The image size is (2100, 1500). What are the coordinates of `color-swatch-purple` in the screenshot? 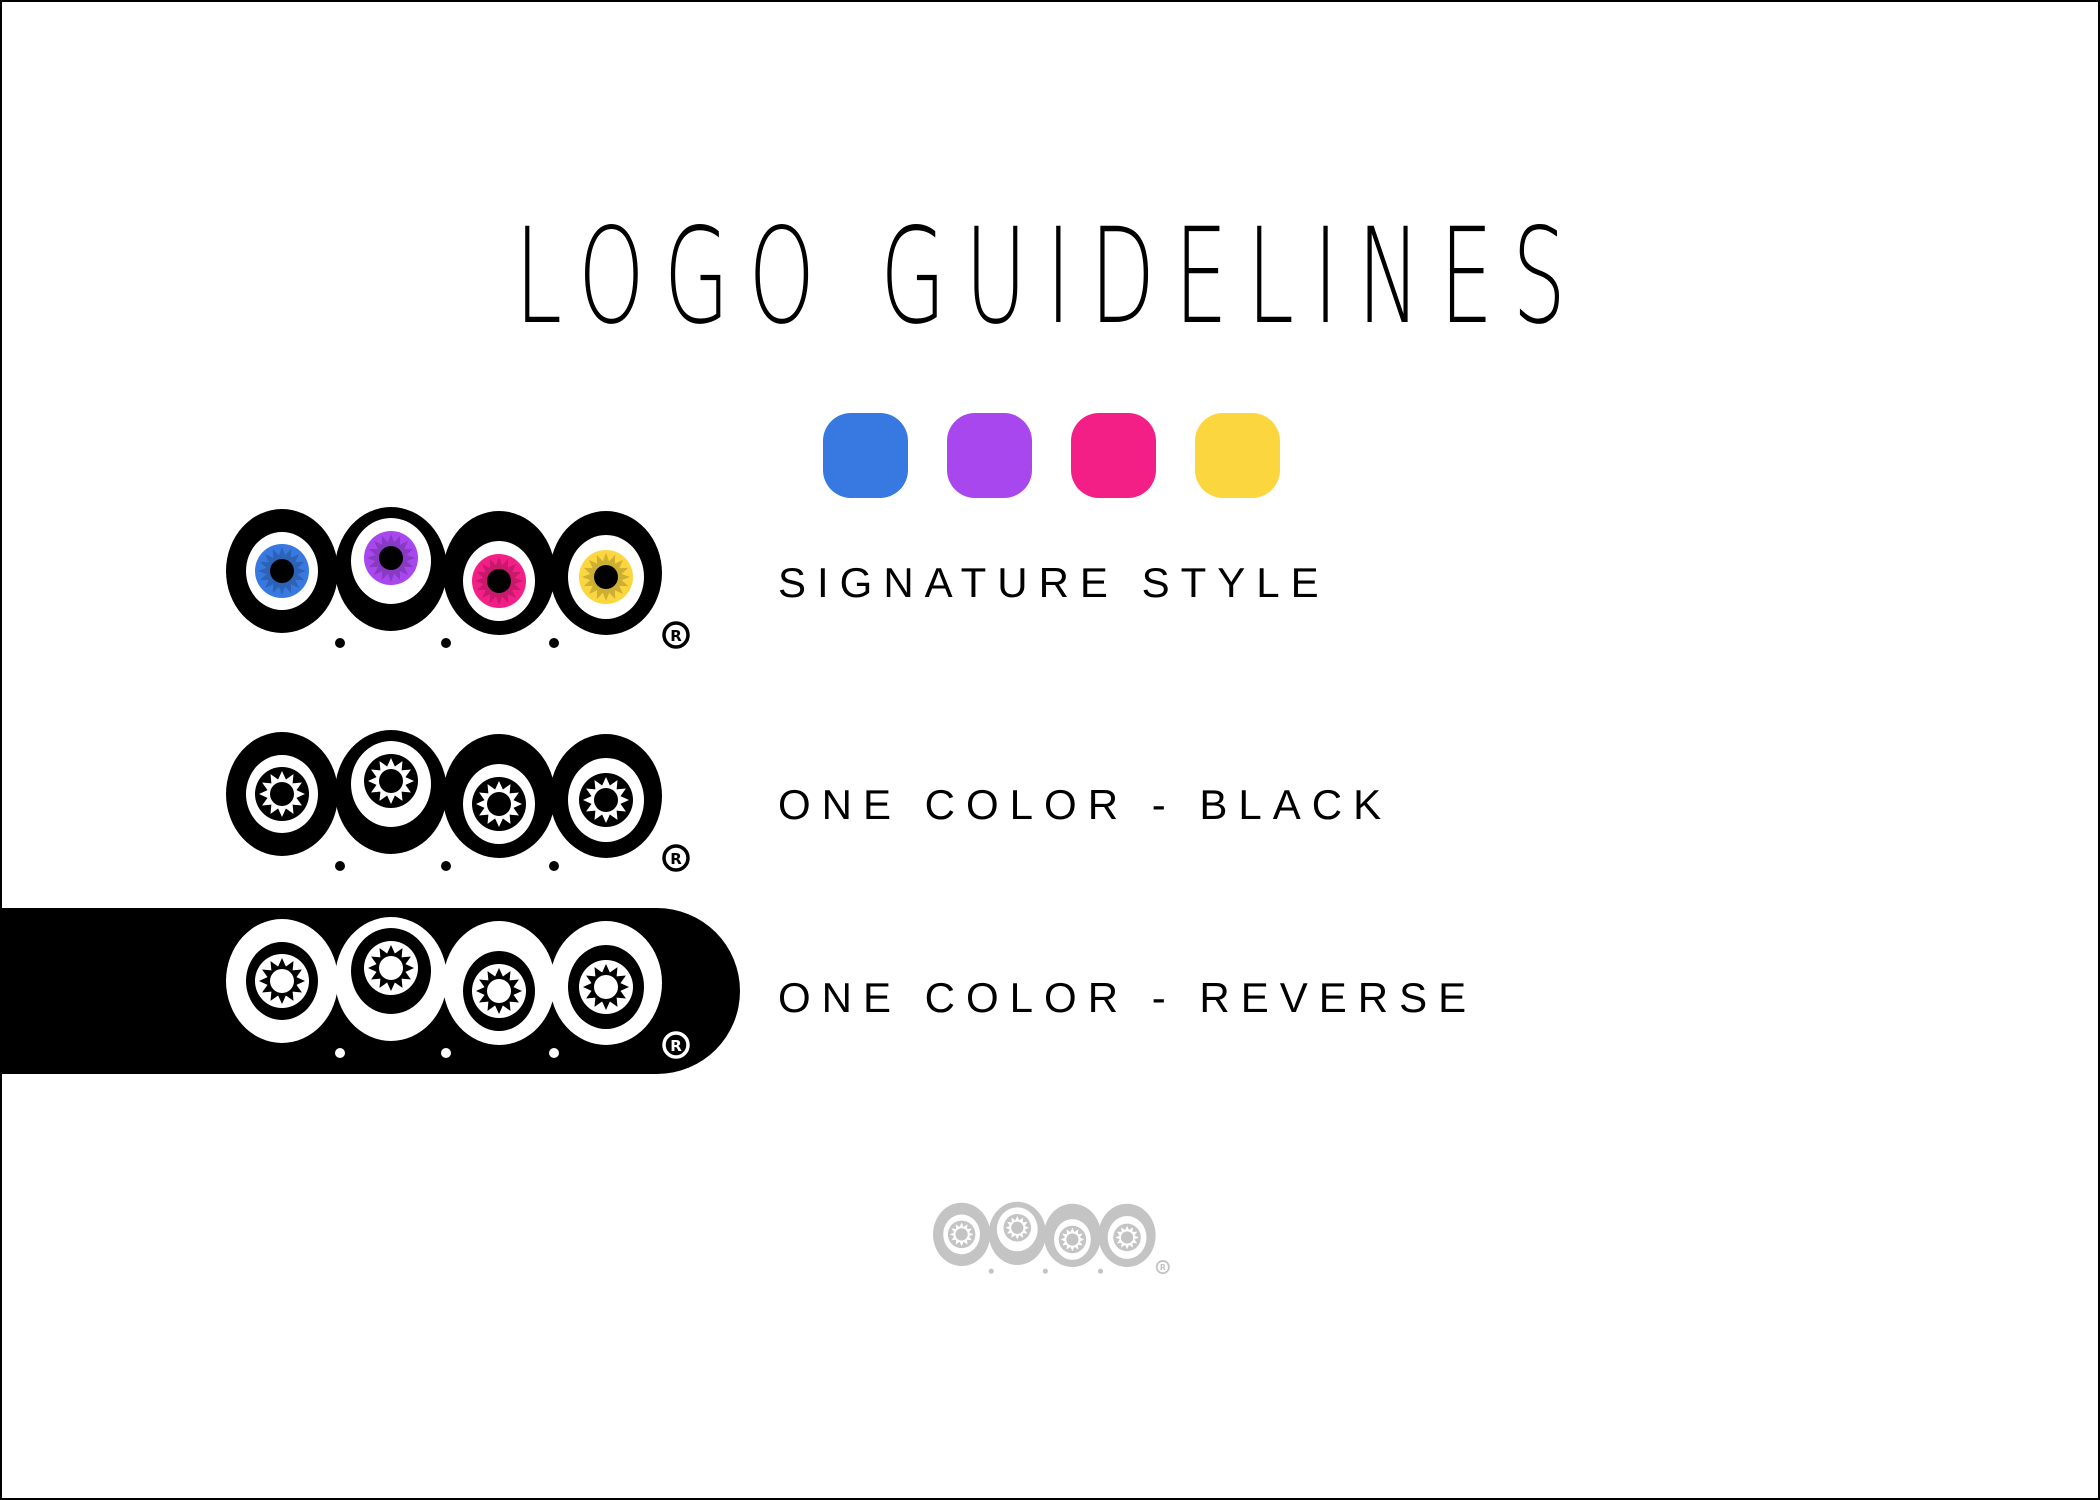 It's located at (989, 455).